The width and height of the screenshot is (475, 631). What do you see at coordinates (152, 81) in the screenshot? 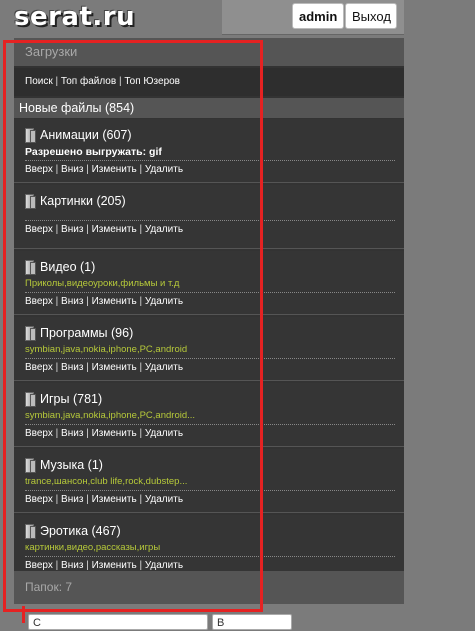
I see `top-users-link: Топ Юзеров` at bounding box center [152, 81].